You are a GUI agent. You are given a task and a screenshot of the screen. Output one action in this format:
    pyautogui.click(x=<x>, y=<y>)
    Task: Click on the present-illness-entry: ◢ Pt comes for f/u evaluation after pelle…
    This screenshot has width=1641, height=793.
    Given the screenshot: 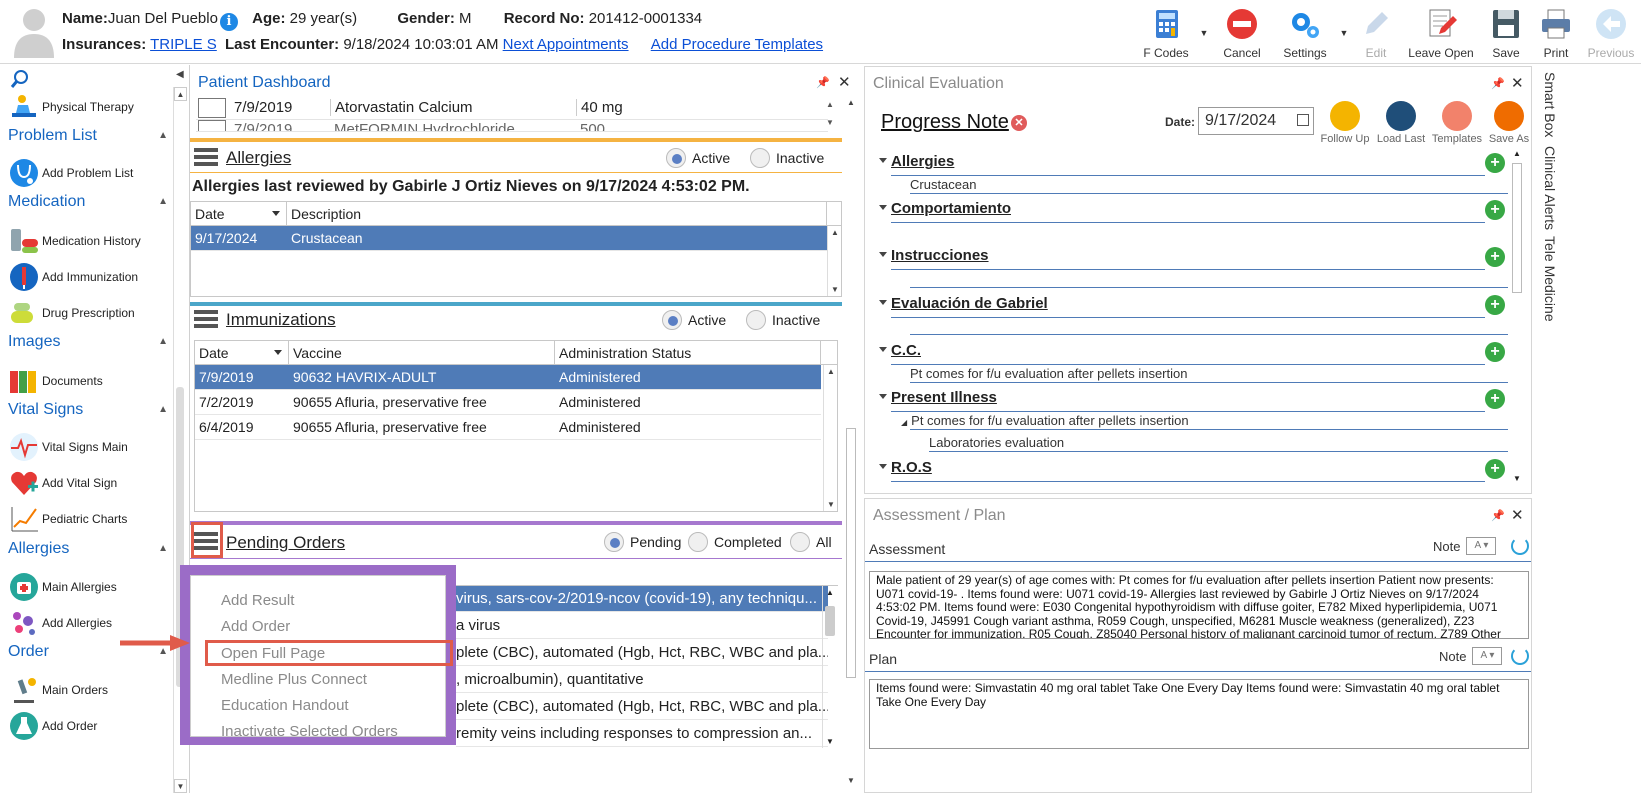 What is the action you would take?
    pyautogui.click(x=1045, y=420)
    